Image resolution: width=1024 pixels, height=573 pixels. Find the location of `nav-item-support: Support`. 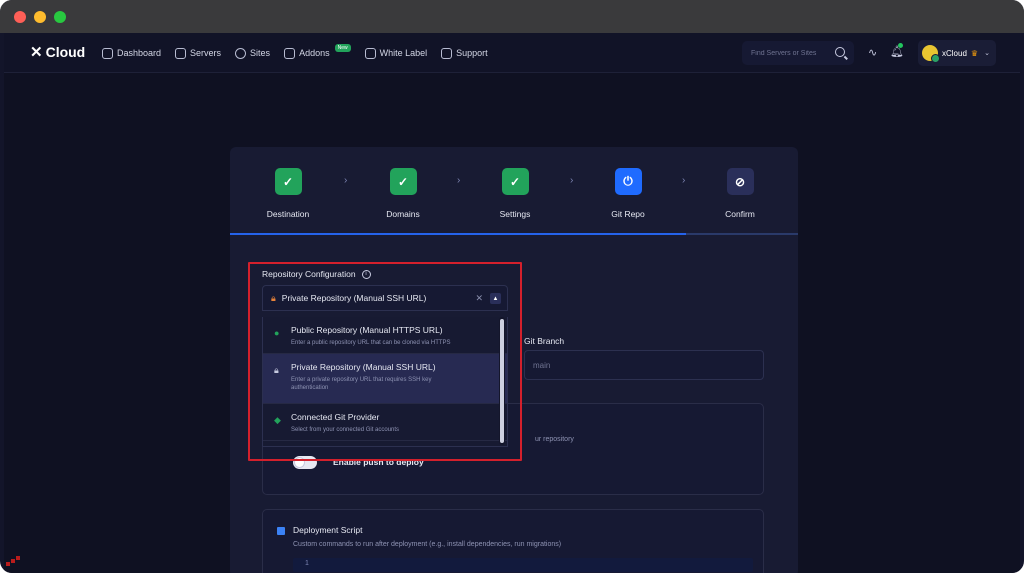

nav-item-support: Support is located at coordinates (464, 53).